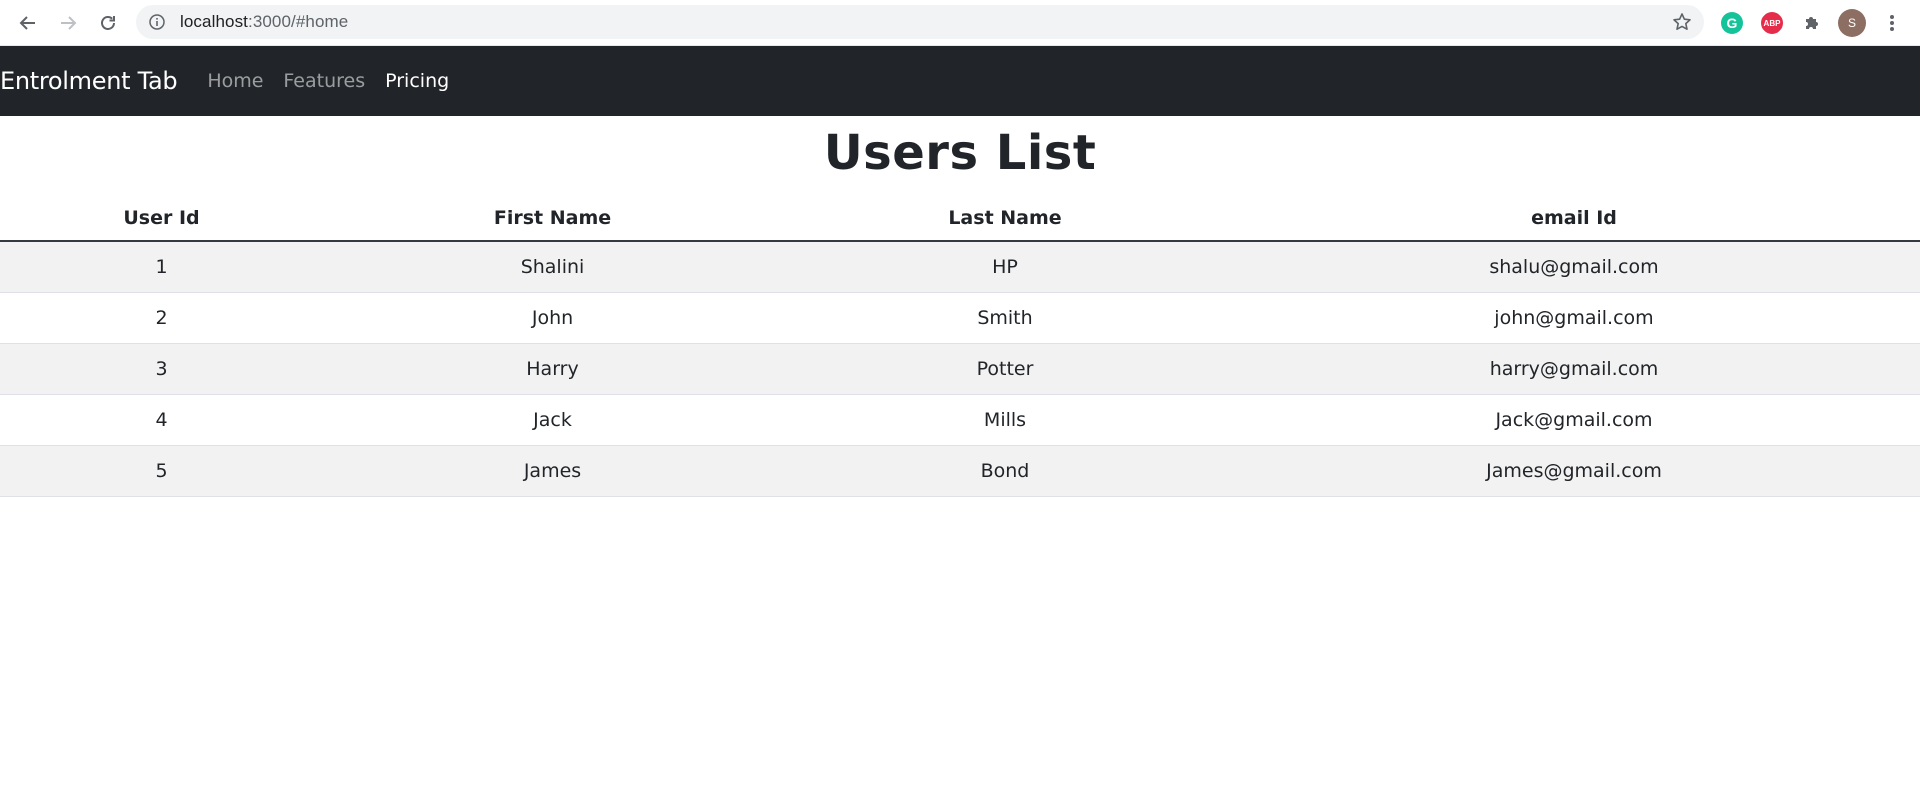 The width and height of the screenshot is (1920, 809). I want to click on cell-first-name: John, so click(552, 318).